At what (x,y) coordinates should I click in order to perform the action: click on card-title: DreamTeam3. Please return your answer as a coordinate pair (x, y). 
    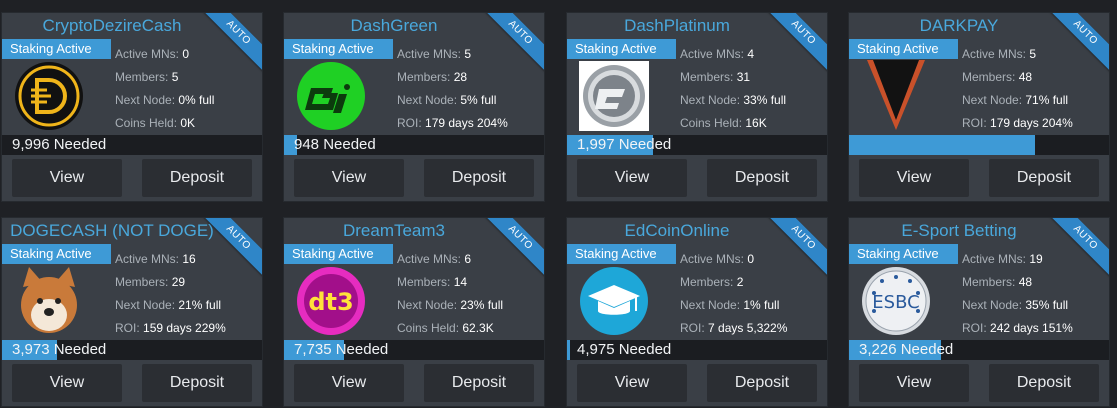
    Looking at the image, I should click on (394, 231).